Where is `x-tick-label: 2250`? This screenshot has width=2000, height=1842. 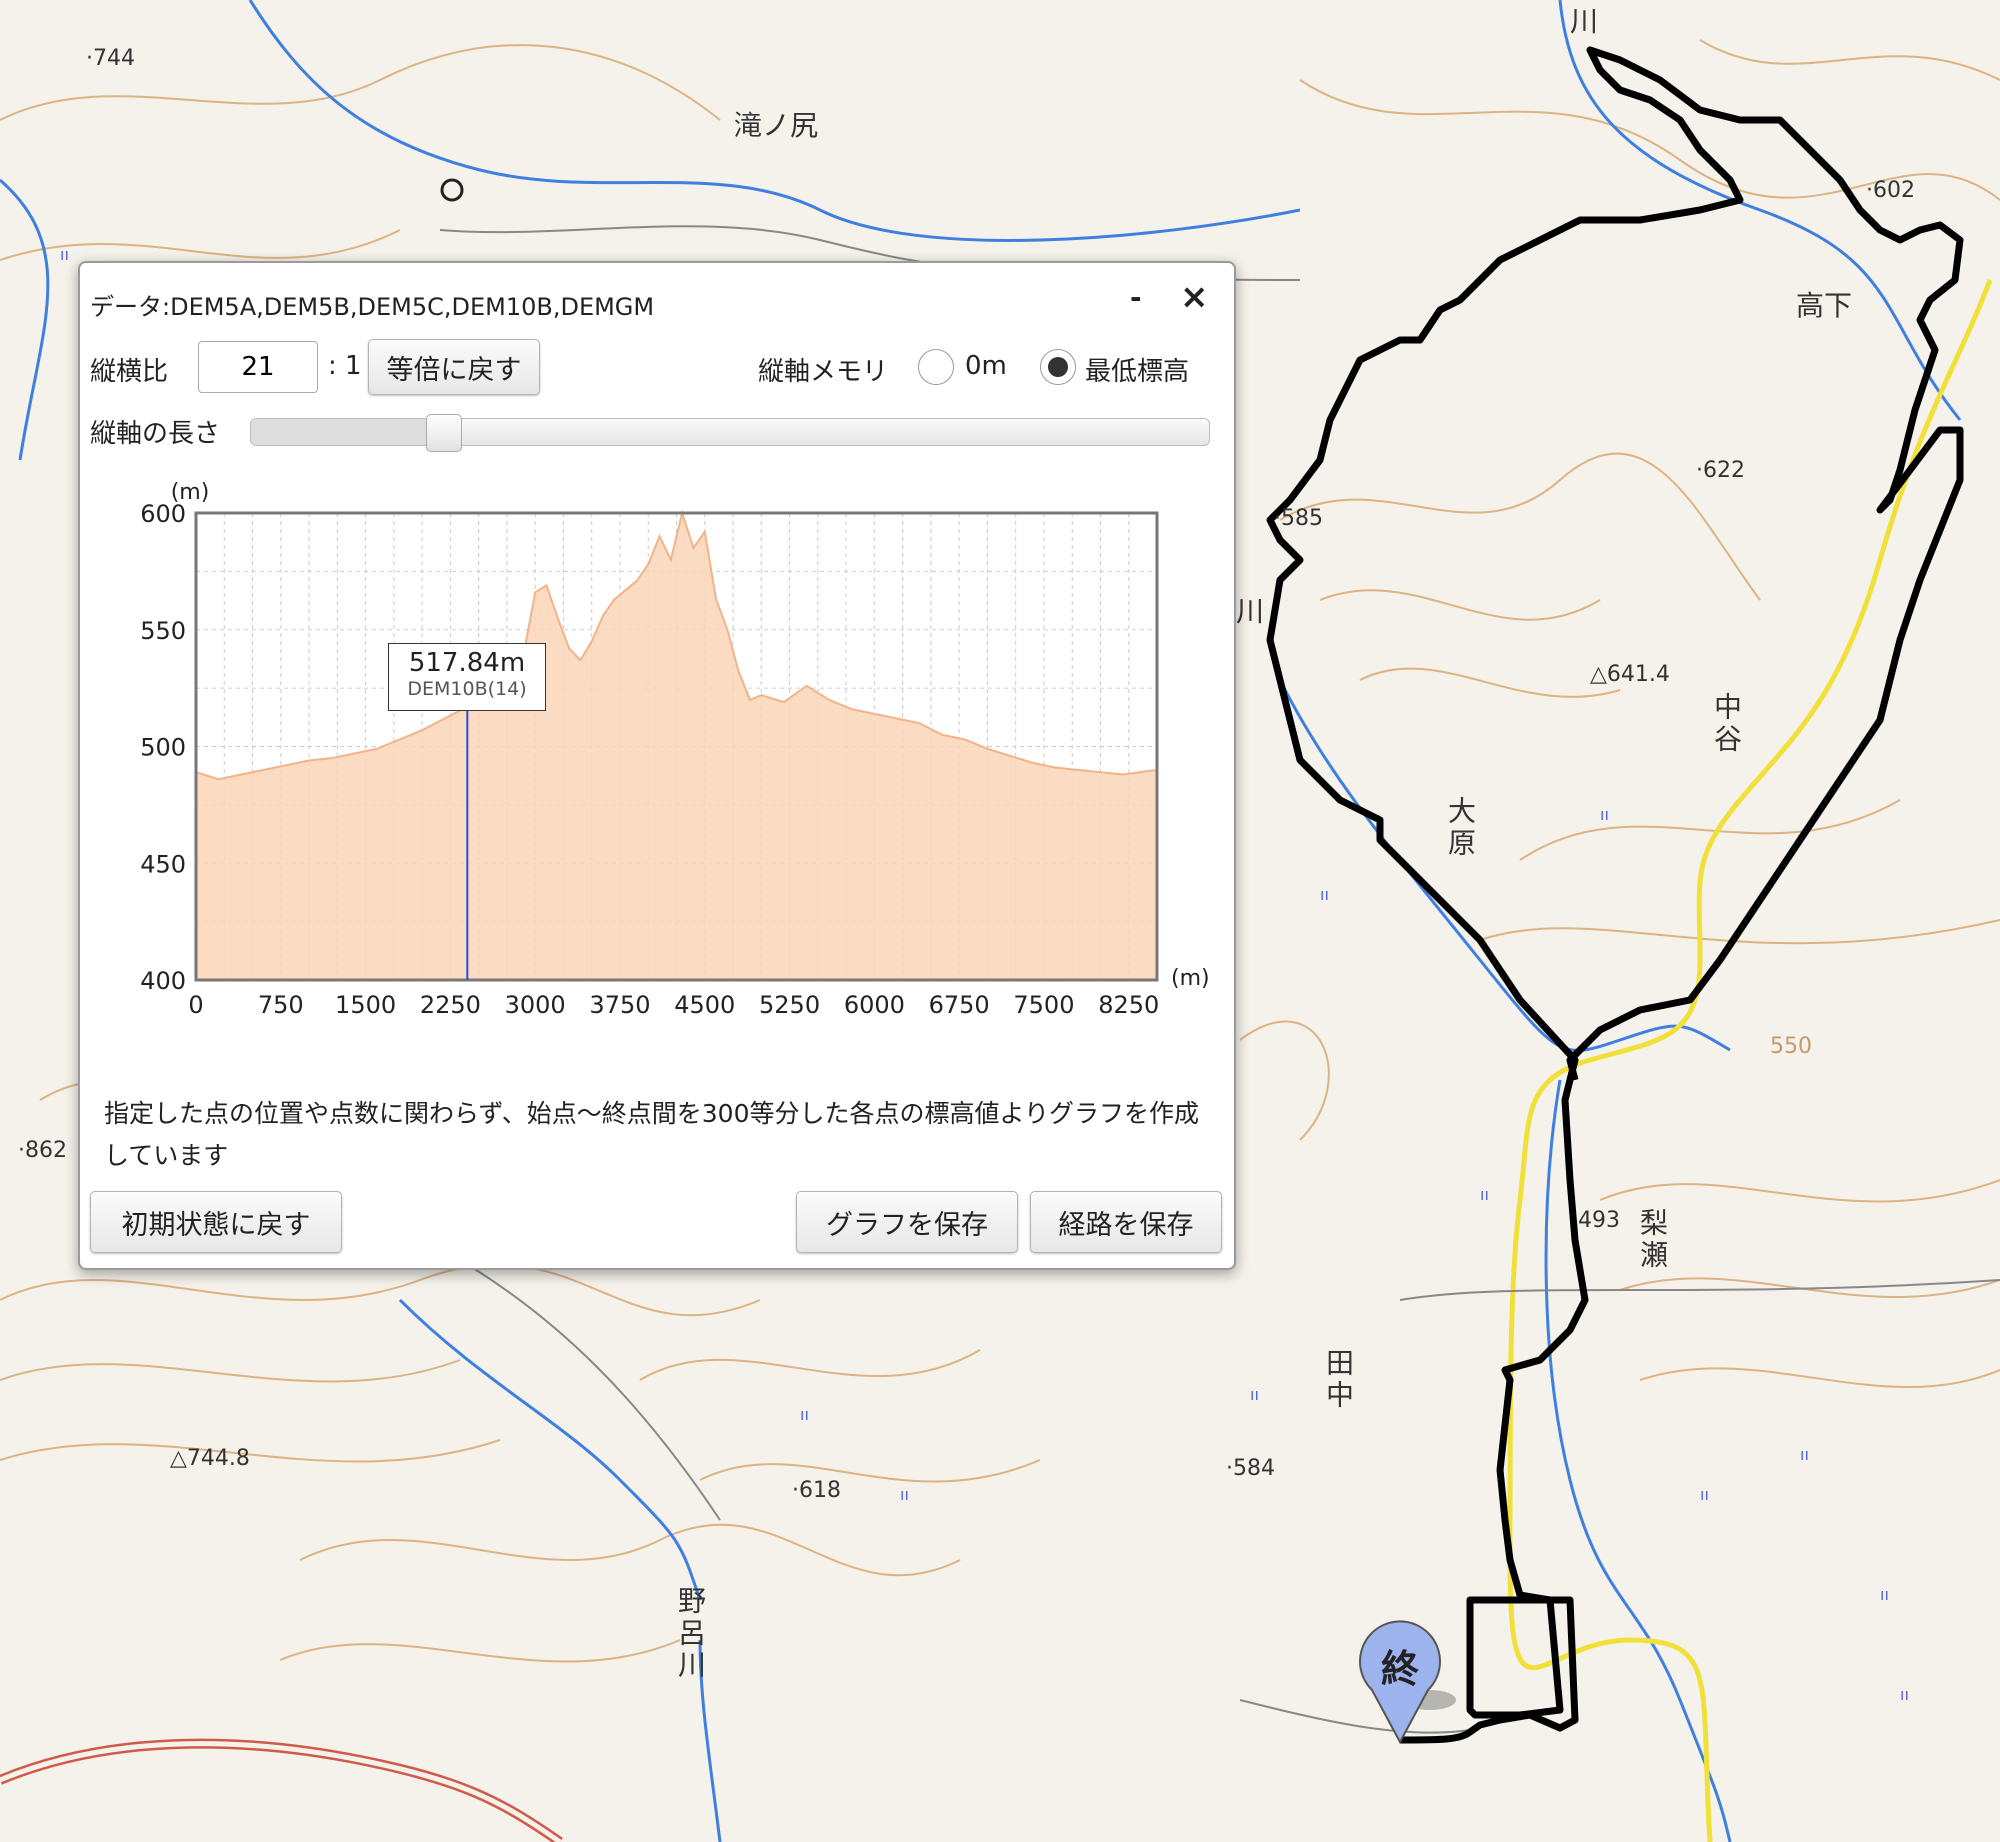 x-tick-label: 2250 is located at coordinates (450, 1005).